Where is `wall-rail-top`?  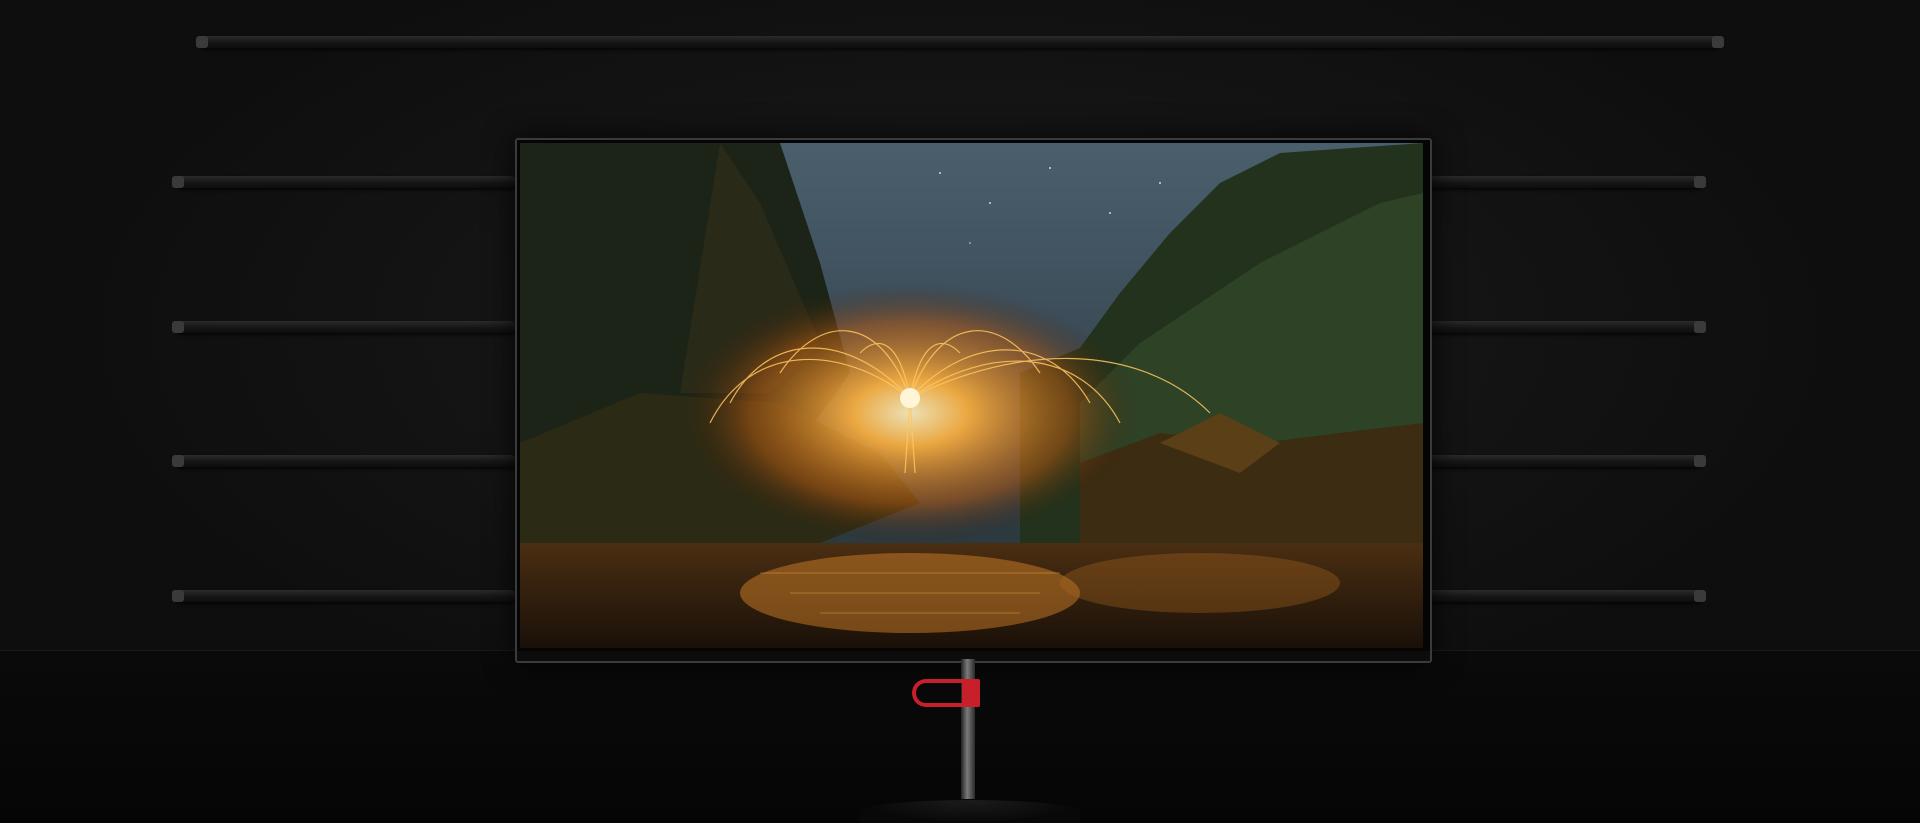 wall-rail-top is located at coordinates (960, 42).